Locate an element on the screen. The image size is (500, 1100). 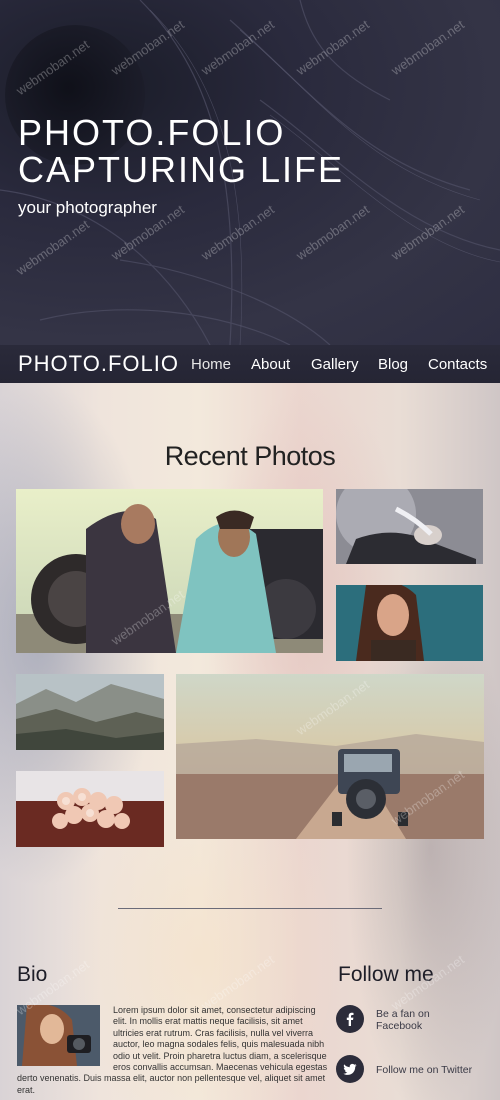
bio-title: Bio is located at coordinates (32, 974).